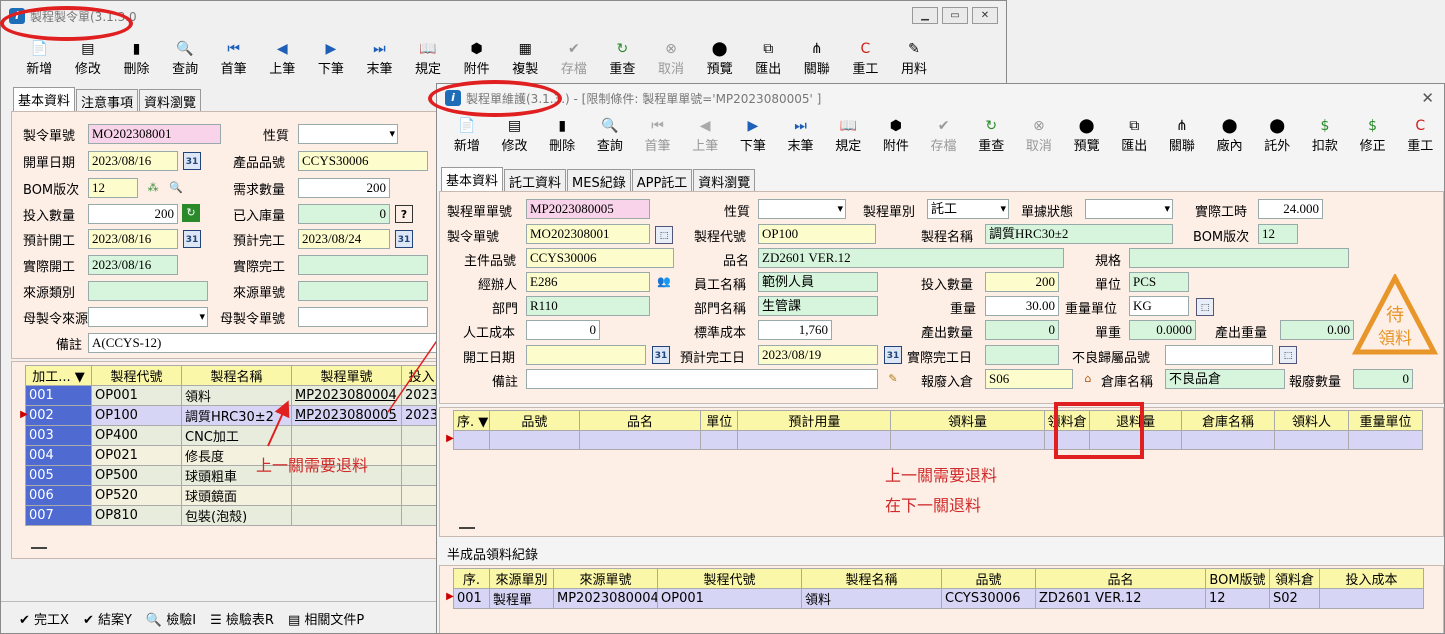 This screenshot has height=634, width=1445. What do you see at coordinates (662, 180) in the screenshot?
I see `front-tab-3: APP託工` at bounding box center [662, 180].